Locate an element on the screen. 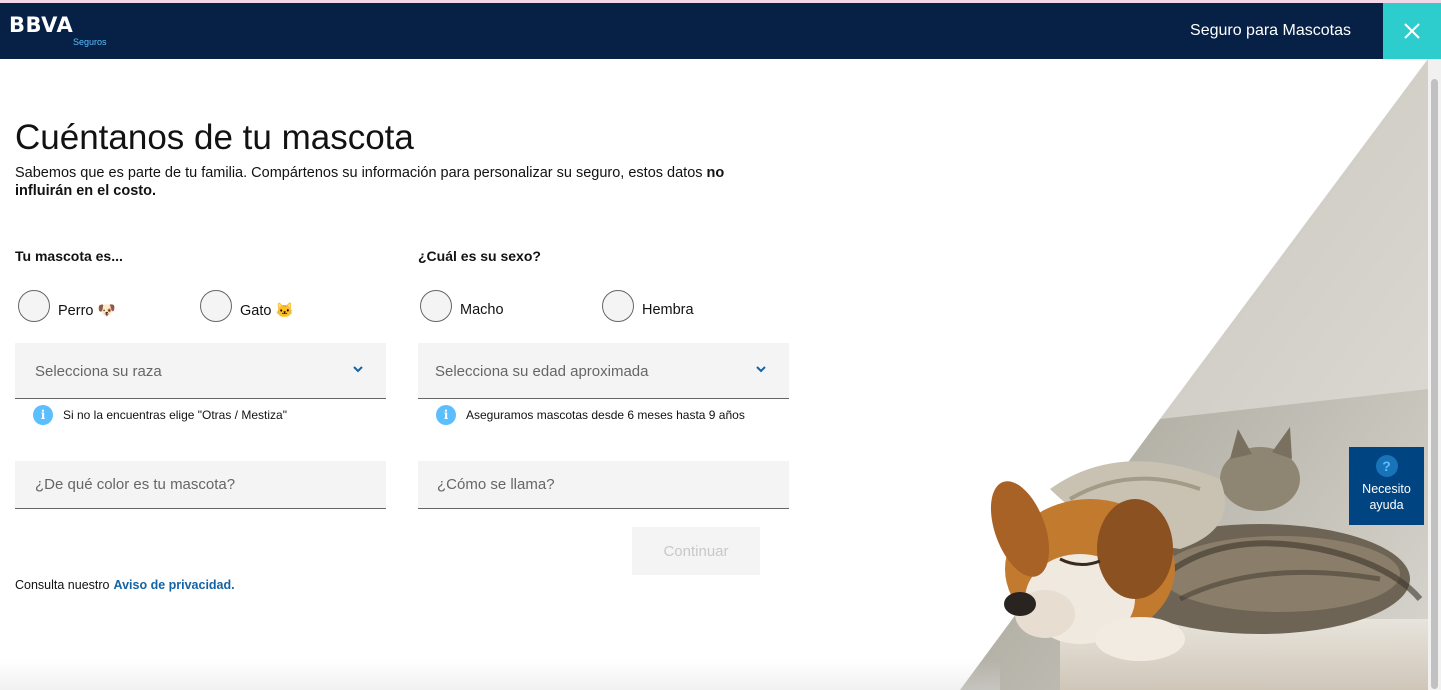 This screenshot has width=1441, height=690. bottom-fade is located at coordinates (500, 675).